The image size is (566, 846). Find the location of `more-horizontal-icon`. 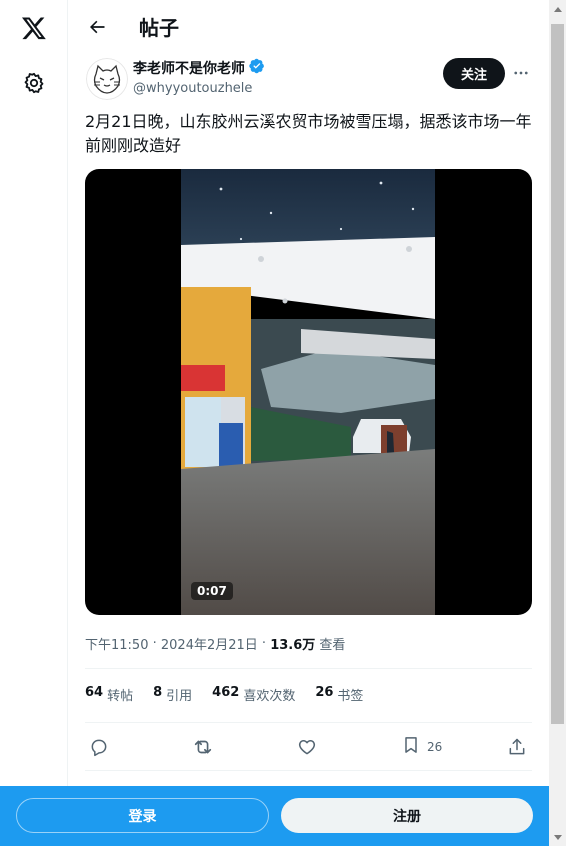

more-horizontal-icon is located at coordinates (521, 73).